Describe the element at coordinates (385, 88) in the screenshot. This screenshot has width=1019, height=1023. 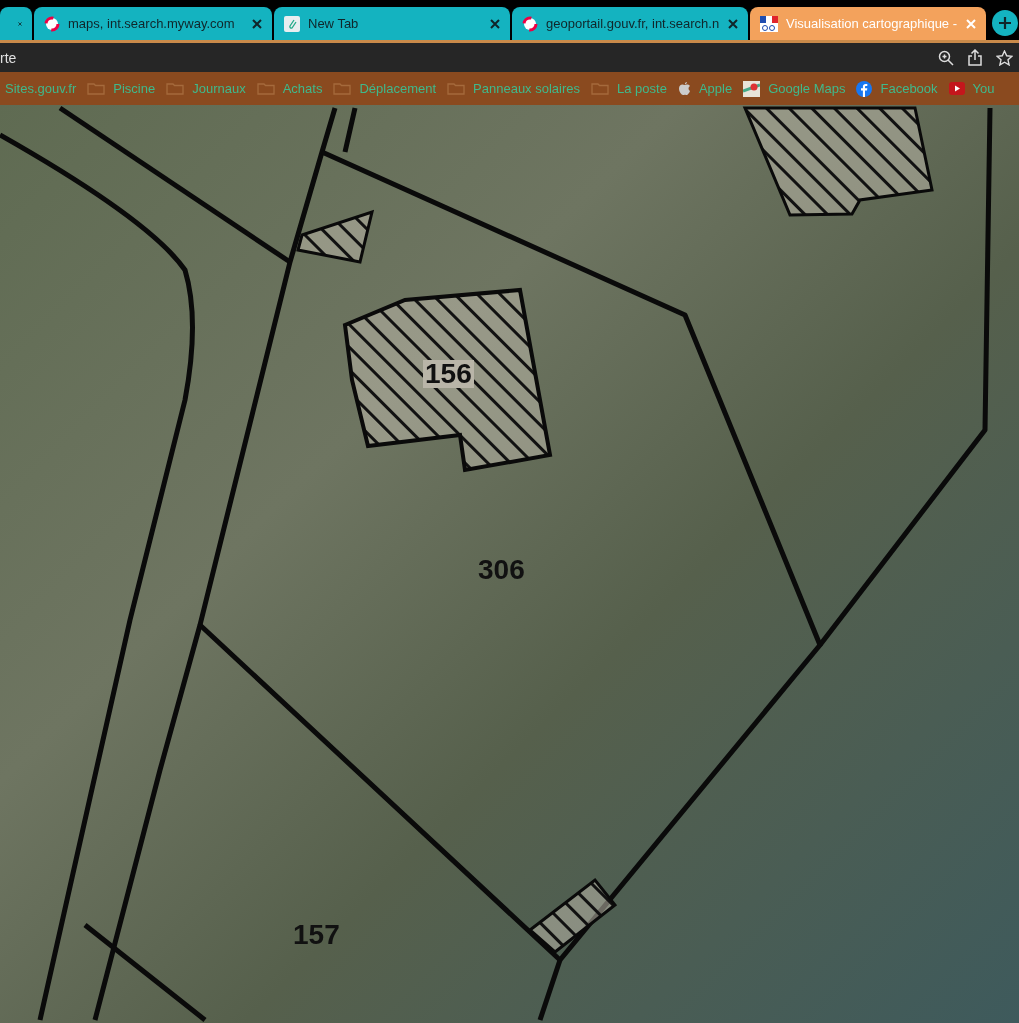
I see `bookmark-link: Déplacement` at that location.